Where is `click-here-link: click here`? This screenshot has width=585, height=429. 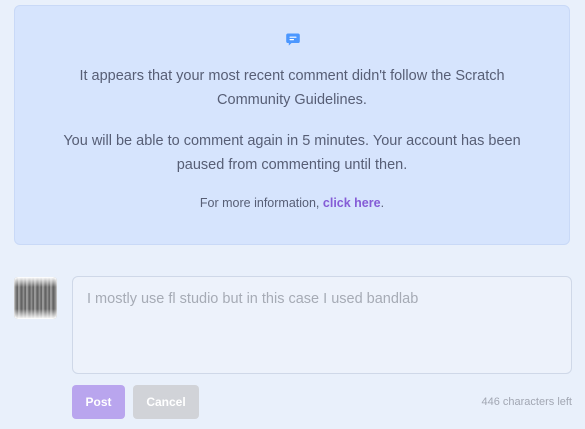 click-here-link: click here is located at coordinates (352, 203).